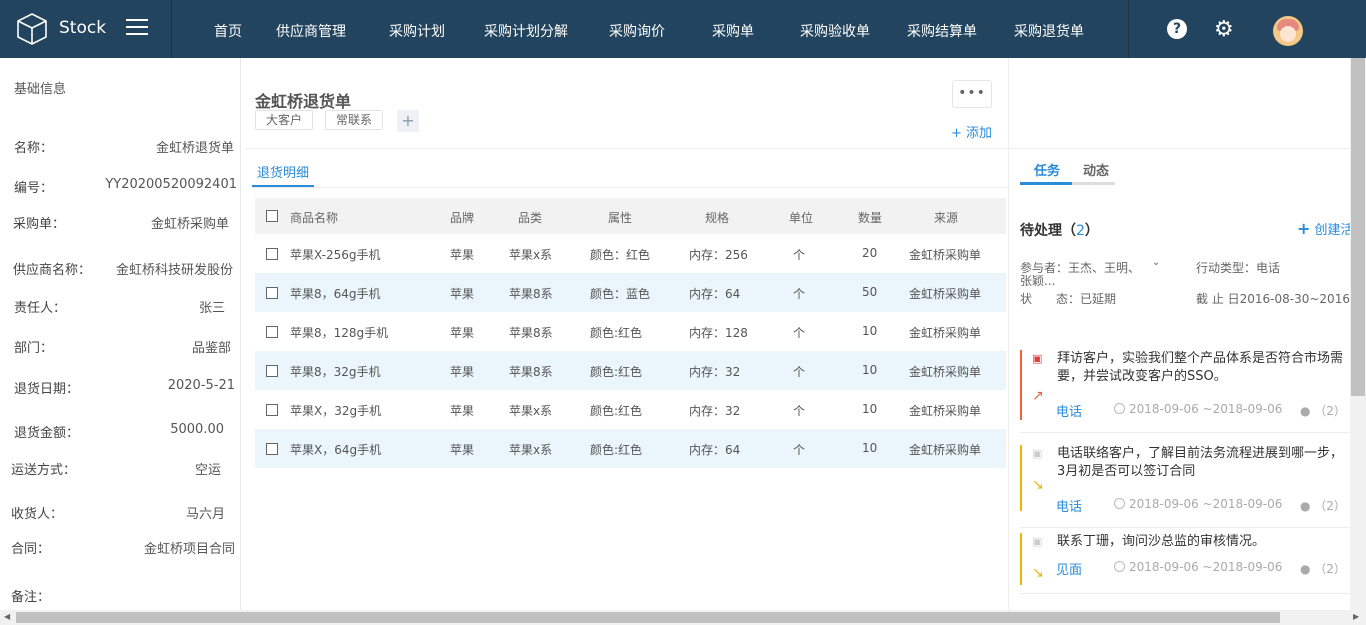  I want to click on table-row: 苹果X，32g手机 苹果 苹果x系 颜色:红色 内存：32 个 10 金虹桥采购单, so click(630, 409).